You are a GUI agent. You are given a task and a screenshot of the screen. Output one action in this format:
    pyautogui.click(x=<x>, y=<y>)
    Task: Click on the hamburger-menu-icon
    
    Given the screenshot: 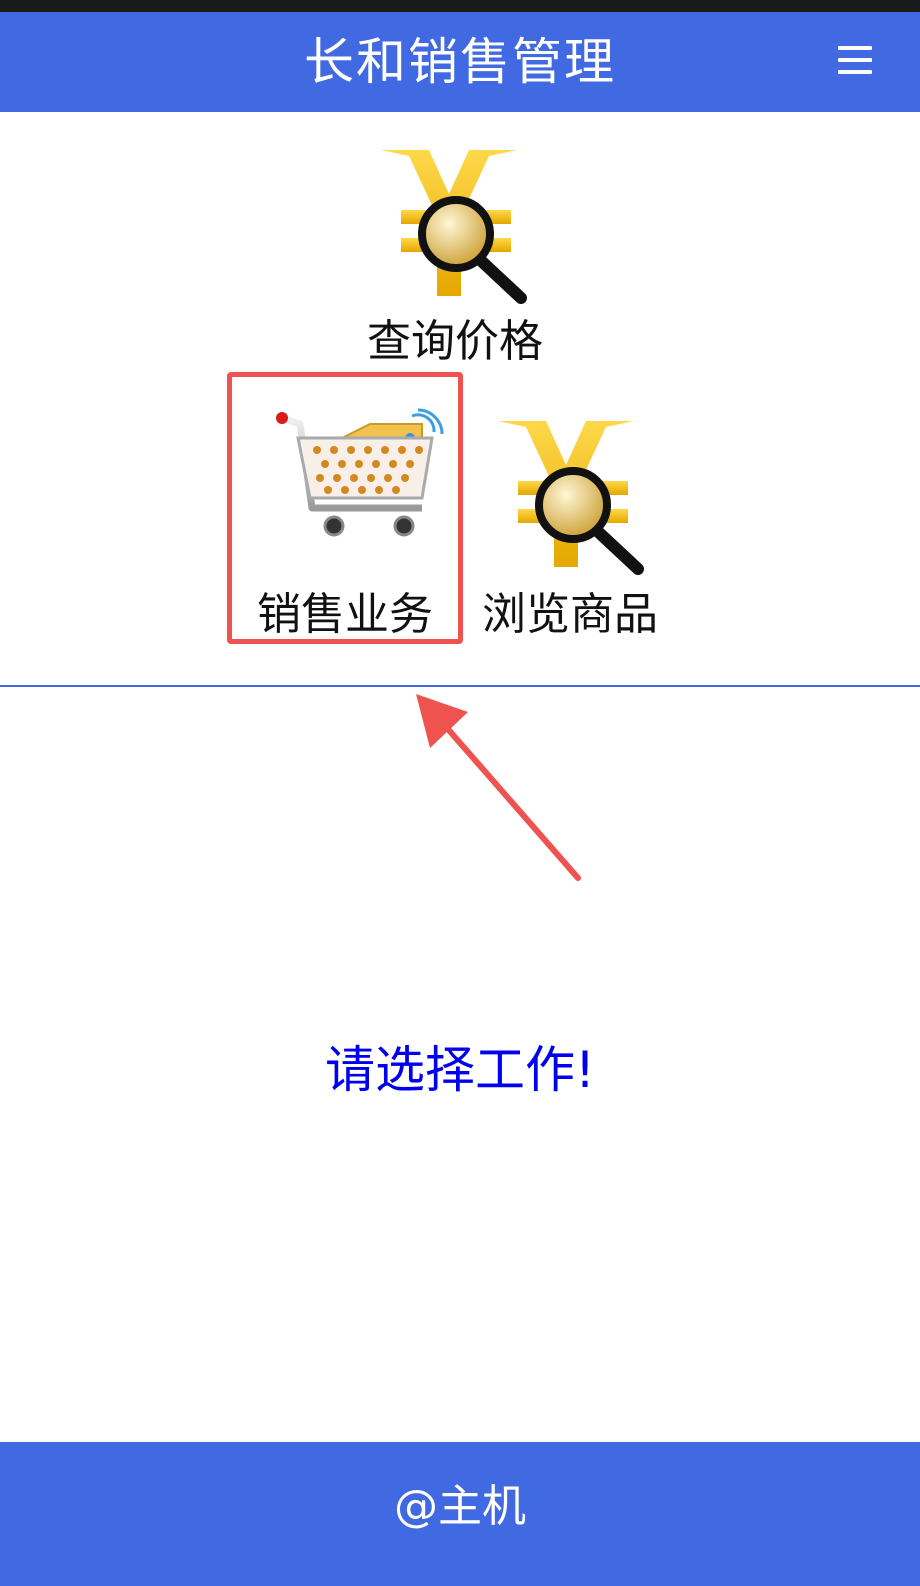 What is the action you would take?
    pyautogui.click(x=855, y=60)
    